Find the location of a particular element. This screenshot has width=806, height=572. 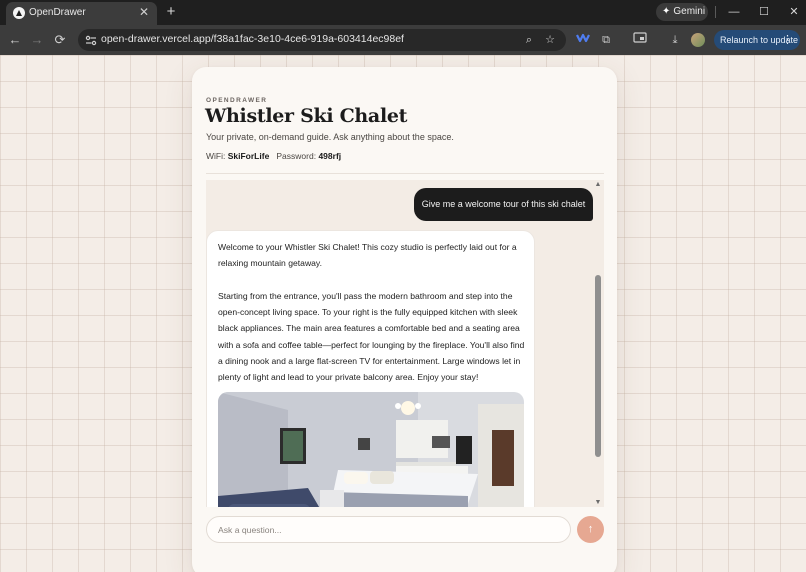

chalet-room-photo is located at coordinates (371, 449).